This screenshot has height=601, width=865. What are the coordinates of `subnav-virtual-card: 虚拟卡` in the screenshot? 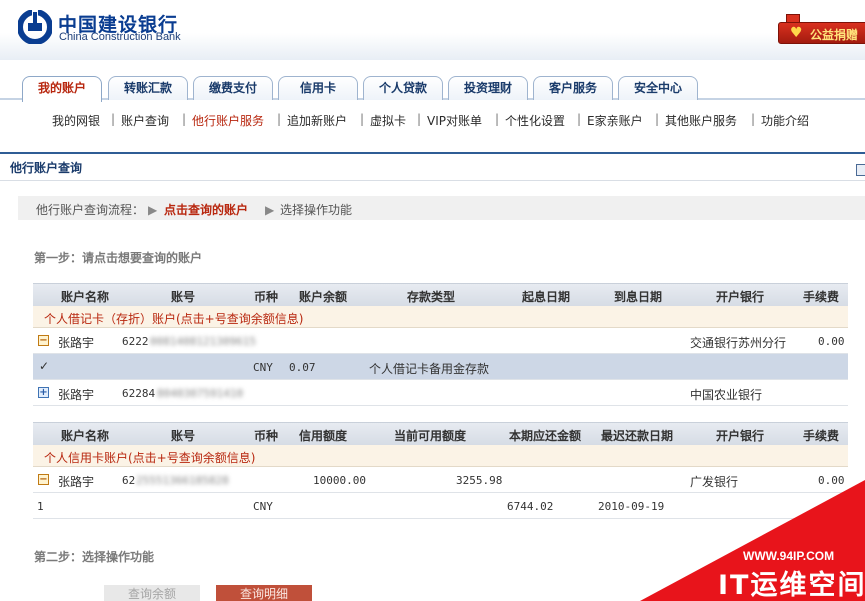 It's located at (388, 120).